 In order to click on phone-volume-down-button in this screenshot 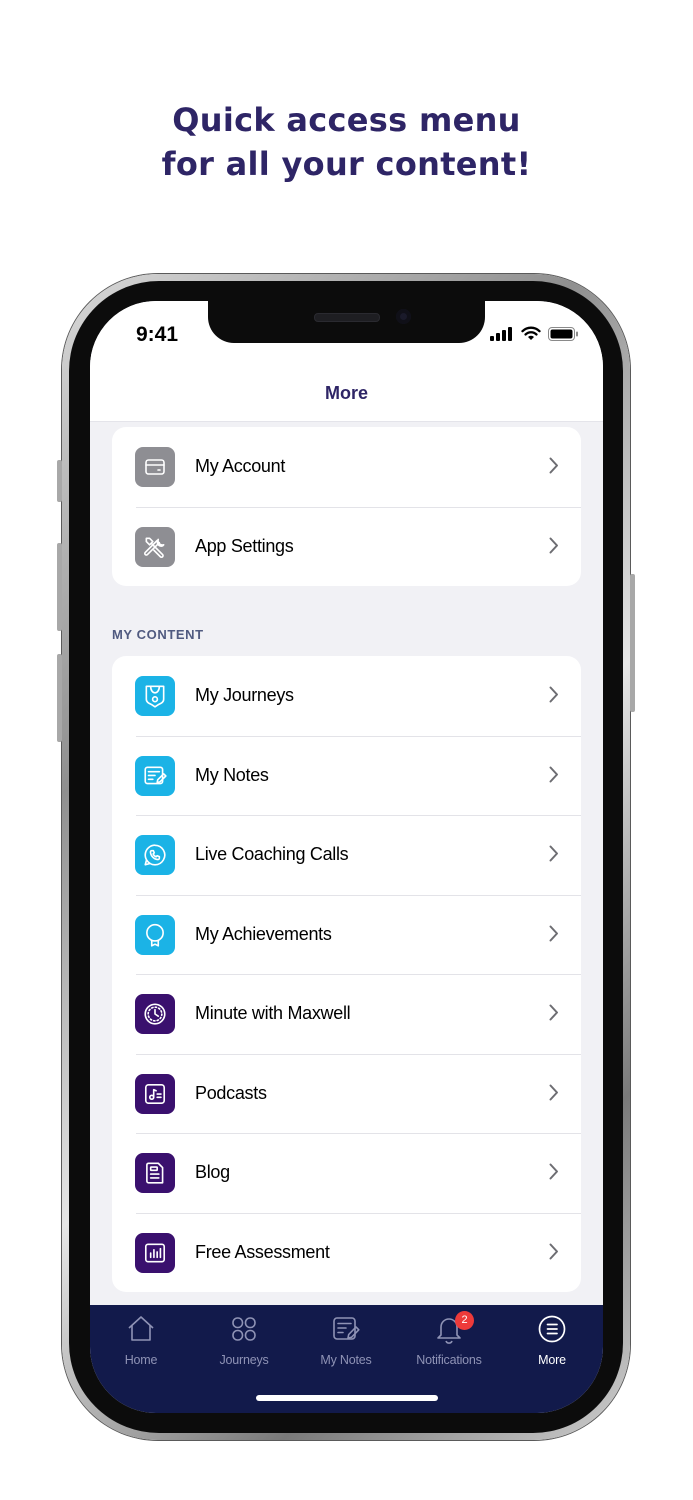, I will do `click(59, 698)`.